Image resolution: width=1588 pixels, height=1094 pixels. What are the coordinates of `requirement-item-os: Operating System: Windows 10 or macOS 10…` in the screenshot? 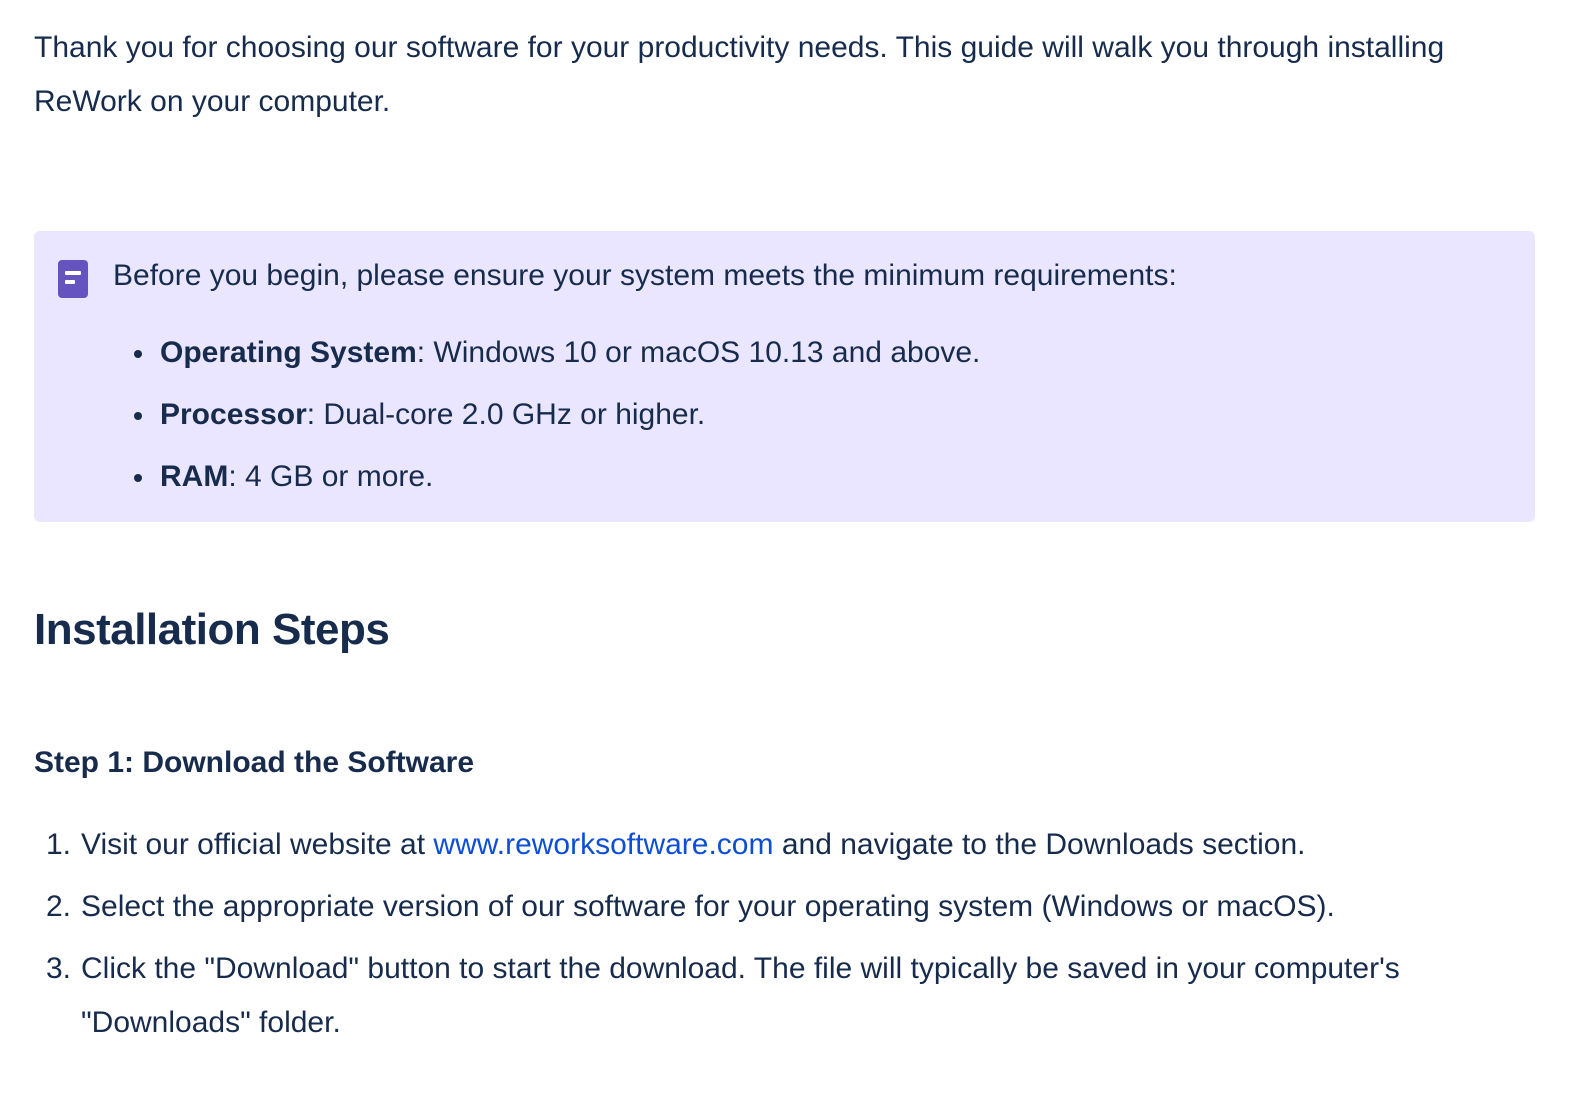 It's located at (557, 361).